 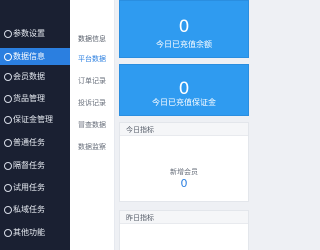 I want to click on sidebar-item-supervise-task: 隔督任务, so click(x=35, y=165).